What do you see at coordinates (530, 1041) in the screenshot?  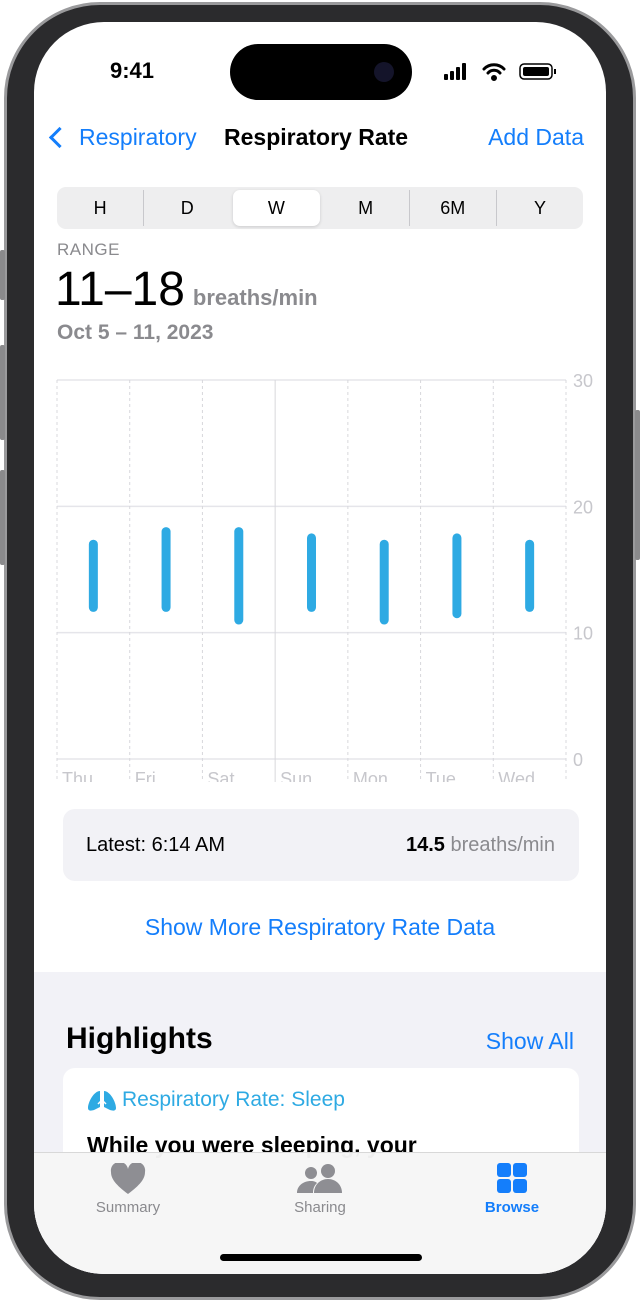 I see `show-all-link: Show All` at bounding box center [530, 1041].